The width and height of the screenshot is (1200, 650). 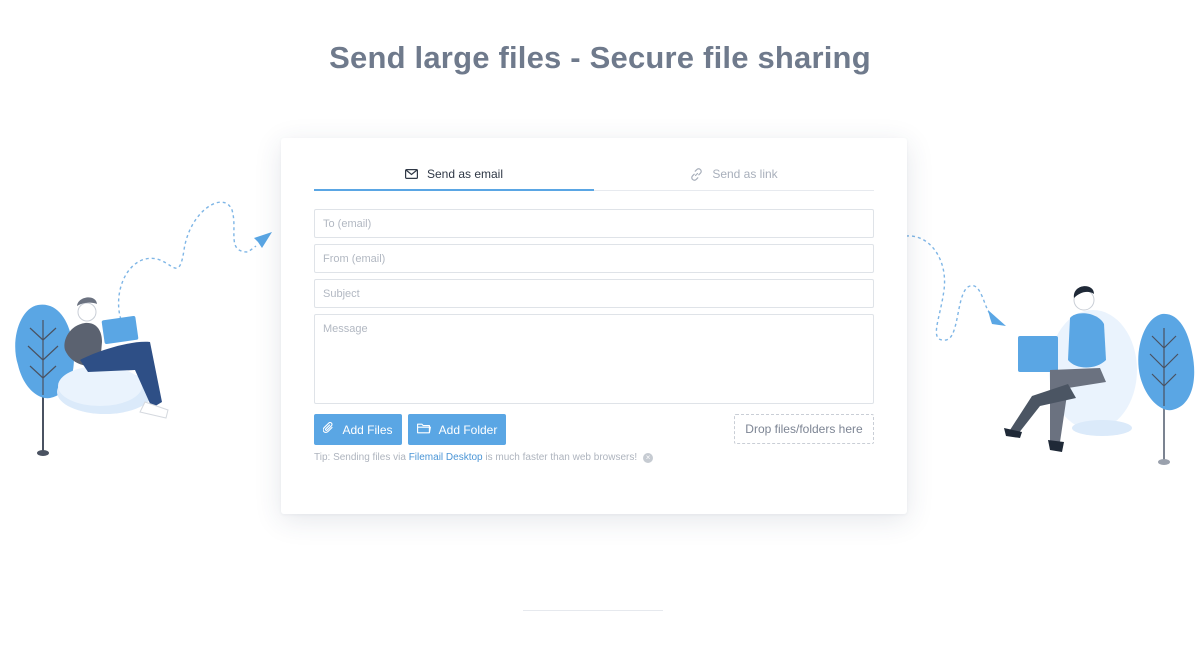 What do you see at coordinates (949, 288) in the screenshot?
I see `flight-path-right` at bounding box center [949, 288].